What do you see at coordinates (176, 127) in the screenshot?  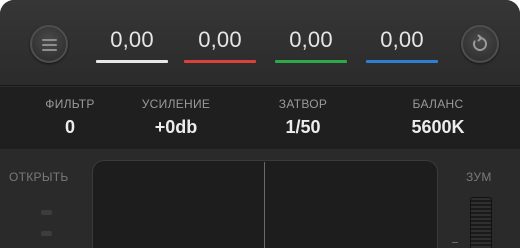 I see `gain-value: +0db` at bounding box center [176, 127].